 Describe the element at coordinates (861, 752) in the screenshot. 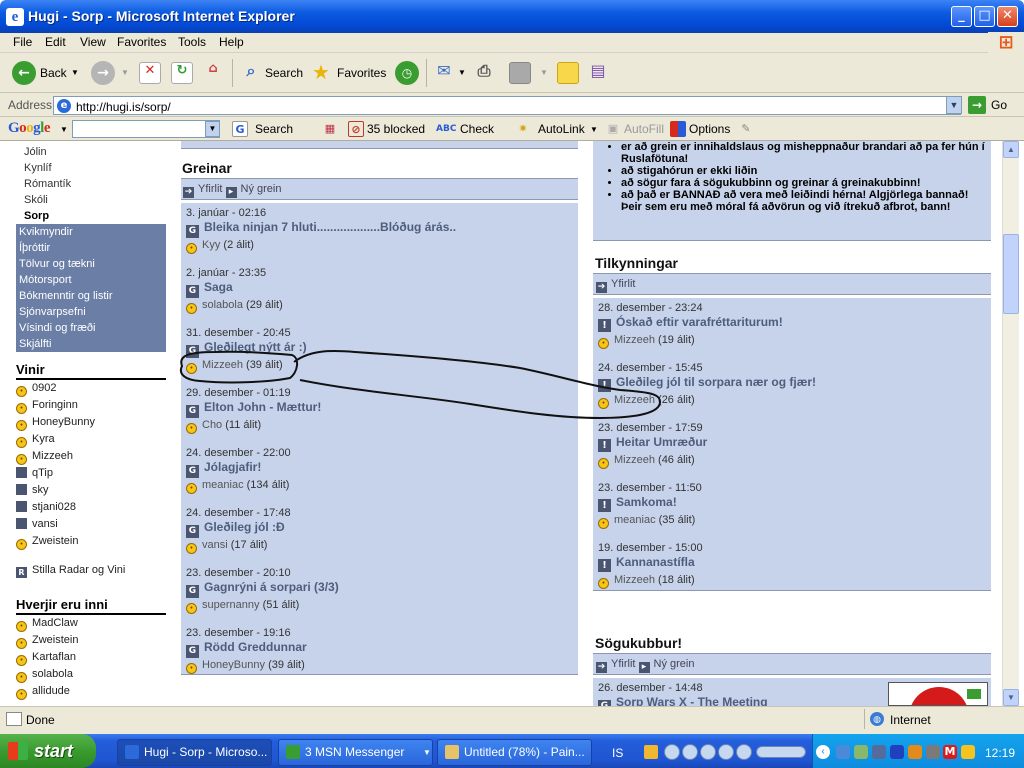

I see `msn-tray-icon` at that location.